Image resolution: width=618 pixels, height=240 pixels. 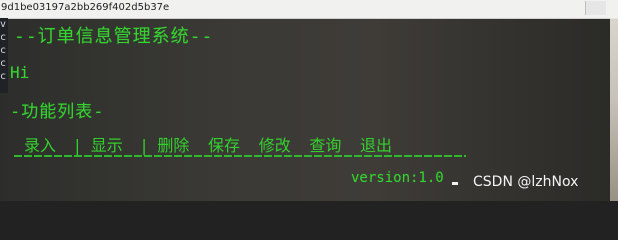 I want to click on window-controls, so click(x=595, y=8).